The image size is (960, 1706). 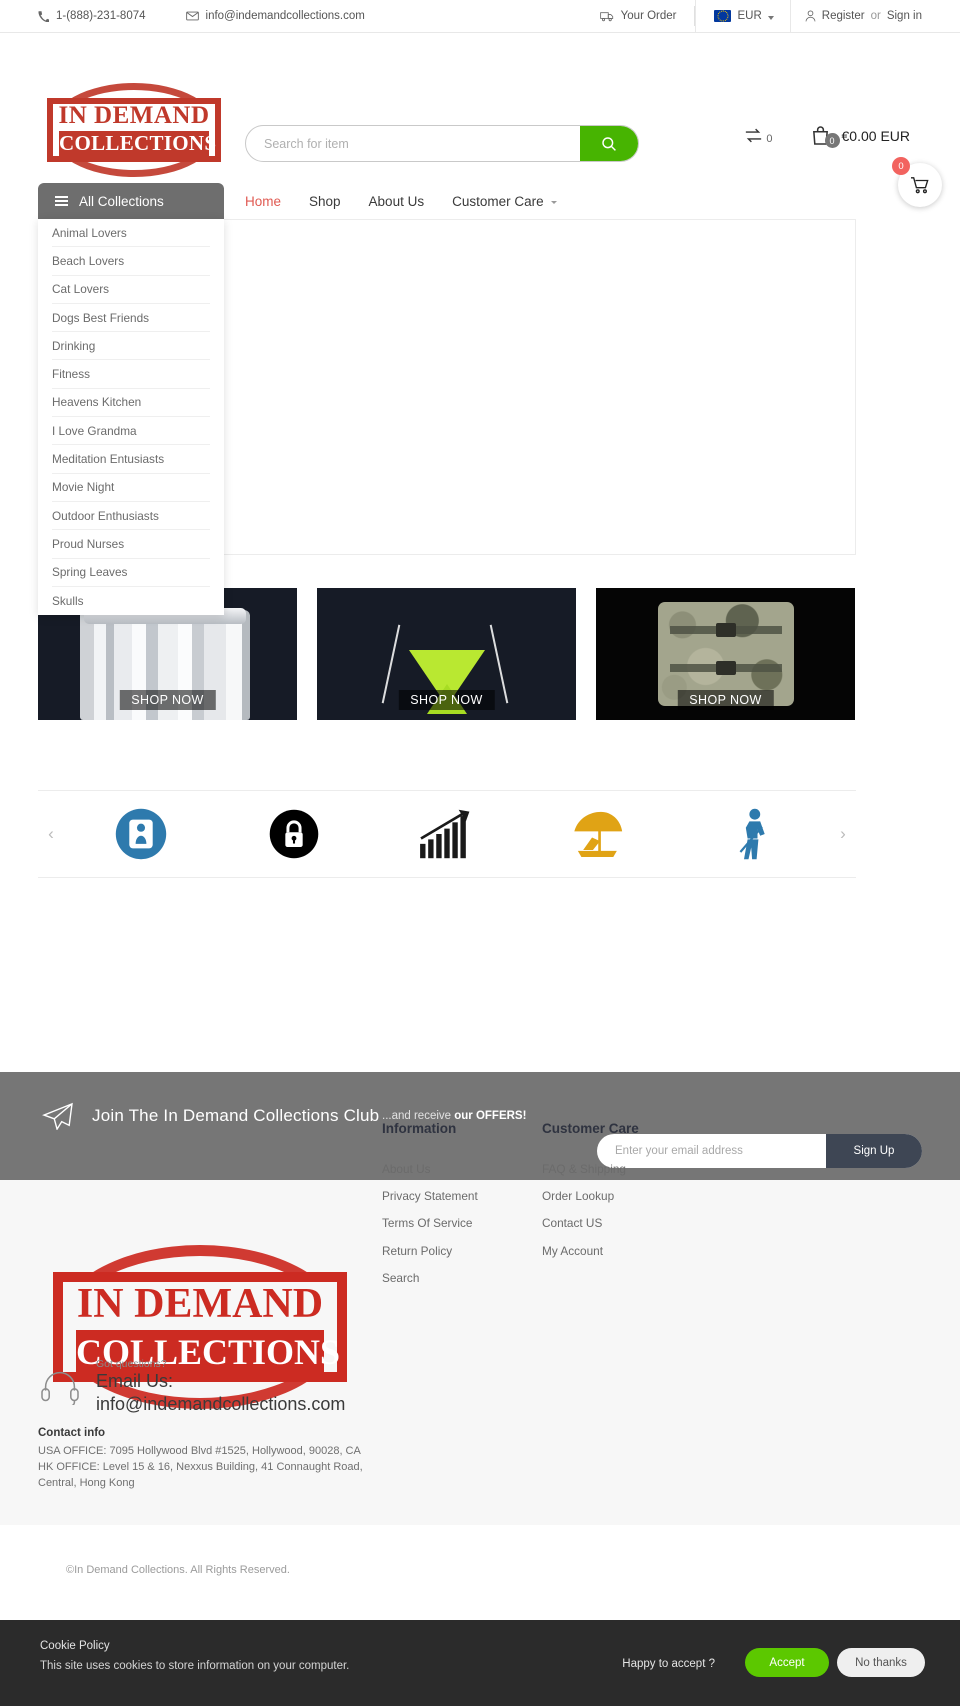 I want to click on collection-item-fitness: Fitness, so click(x=131, y=374).